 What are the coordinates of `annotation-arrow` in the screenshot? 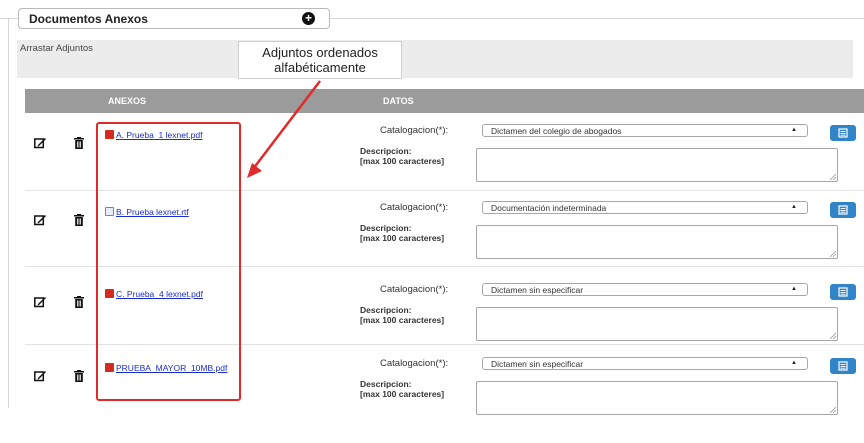 It's located at (284, 129).